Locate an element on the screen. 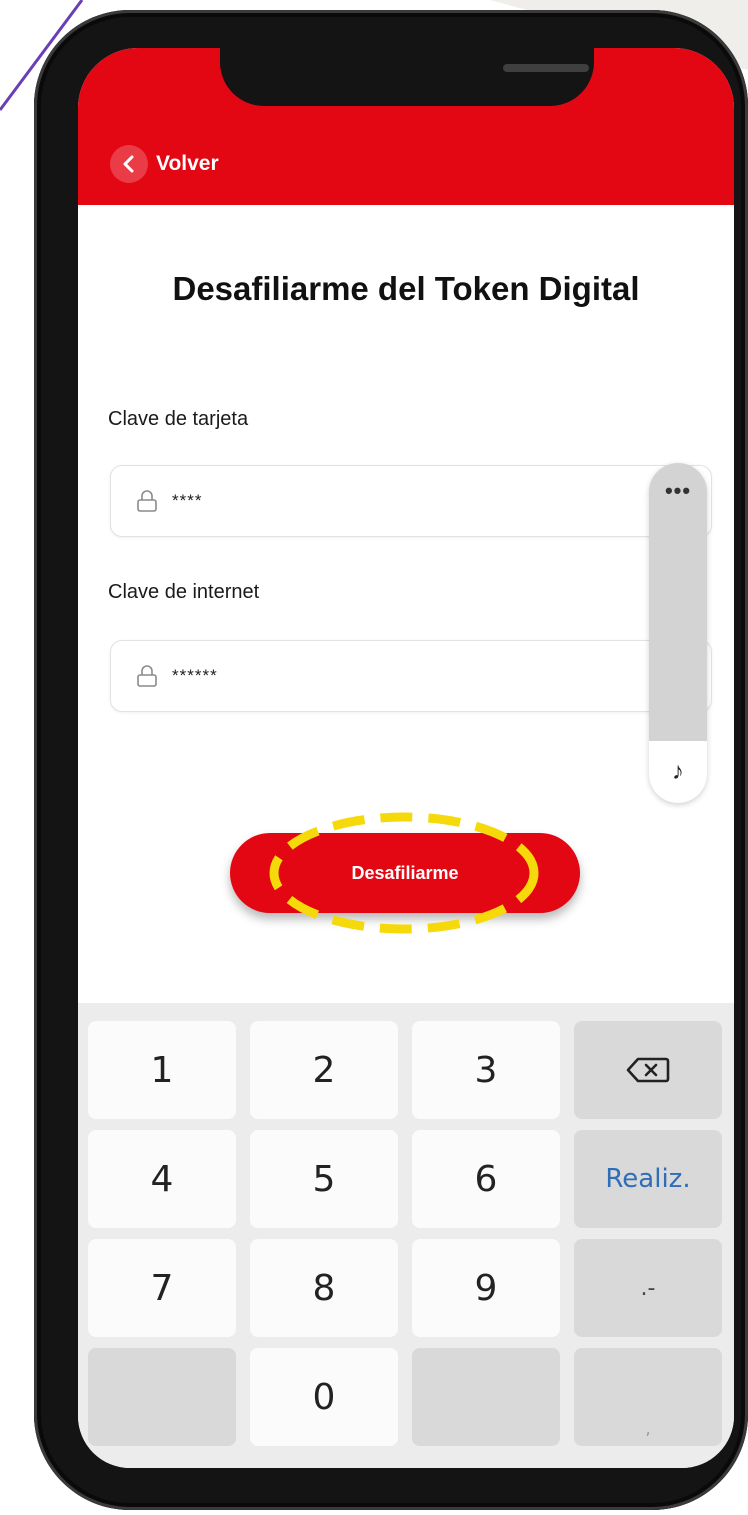 This screenshot has height=1515, width=748. key-4: 4 is located at coordinates (162, 1179).